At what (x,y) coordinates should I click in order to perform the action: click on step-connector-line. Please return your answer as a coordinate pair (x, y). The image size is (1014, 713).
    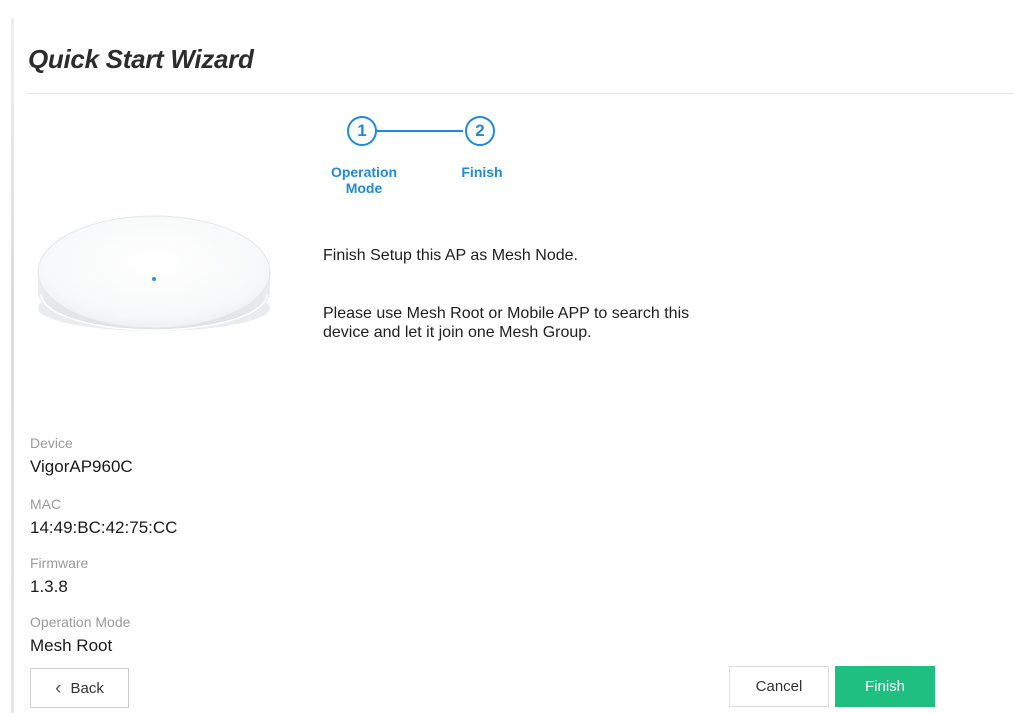
    Looking at the image, I should click on (420, 131).